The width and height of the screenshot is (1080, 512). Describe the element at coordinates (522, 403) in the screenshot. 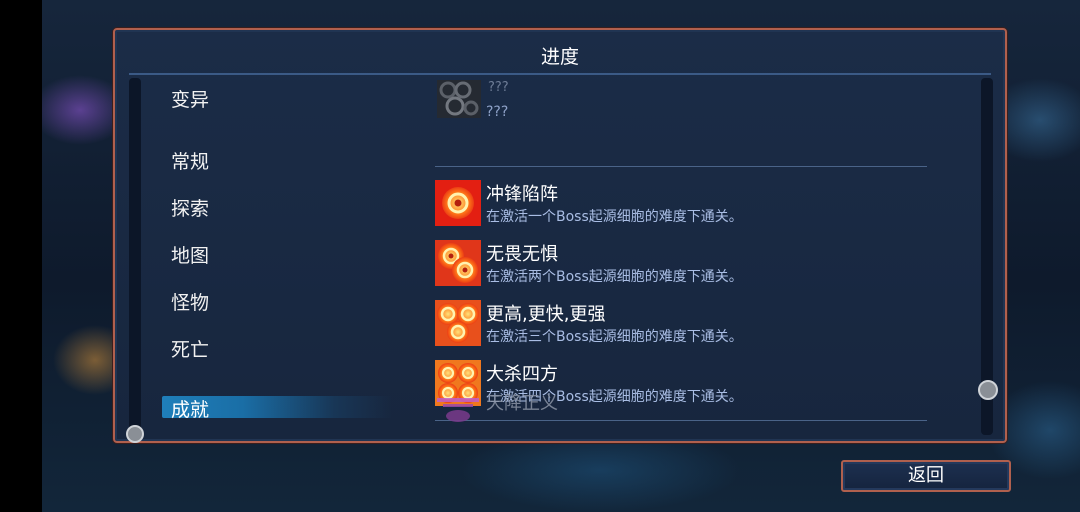

I see `next-achievement-name: 天降正义` at that location.